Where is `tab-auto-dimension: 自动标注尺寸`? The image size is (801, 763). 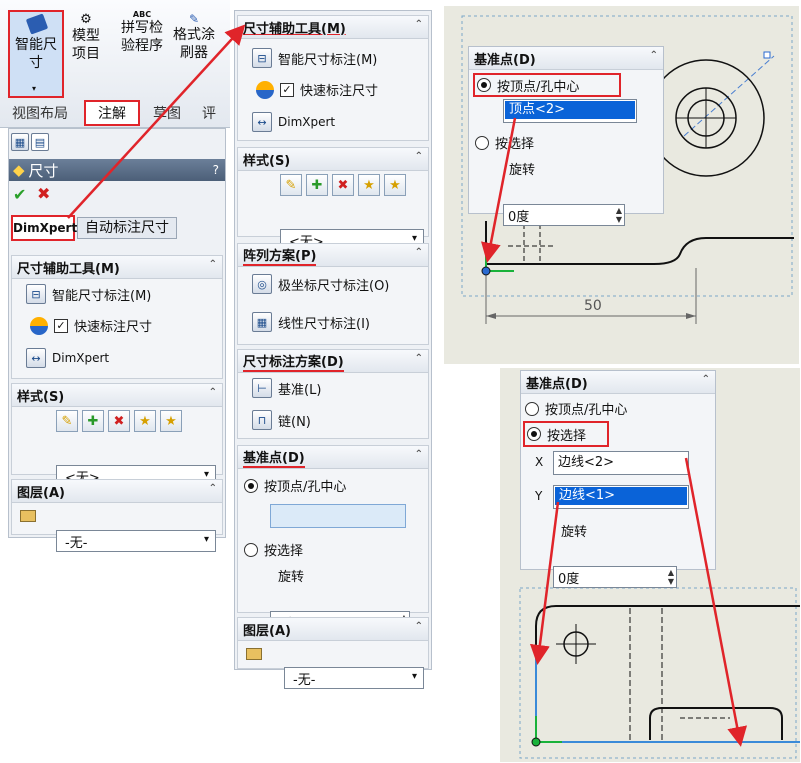 tab-auto-dimension: 自动标注尺寸 is located at coordinates (127, 228).